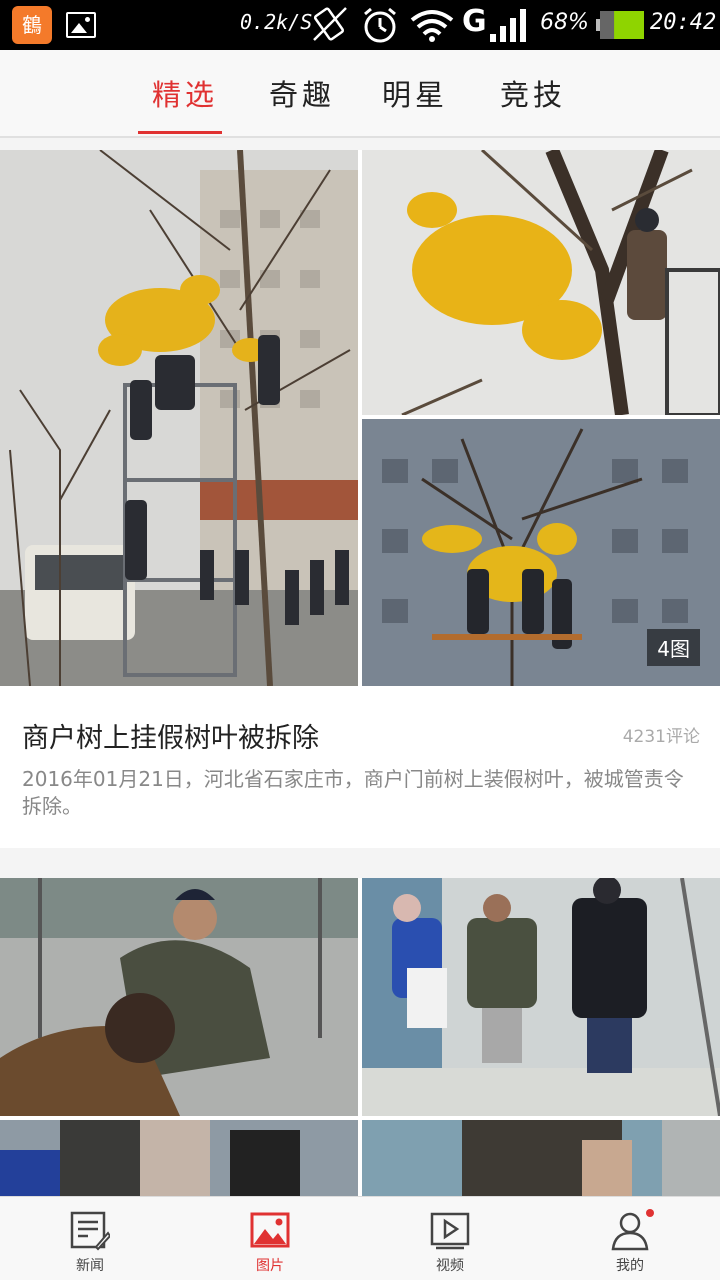 This screenshot has height=1280, width=720. I want to click on photo-subway-stairs, so click(541, 997).